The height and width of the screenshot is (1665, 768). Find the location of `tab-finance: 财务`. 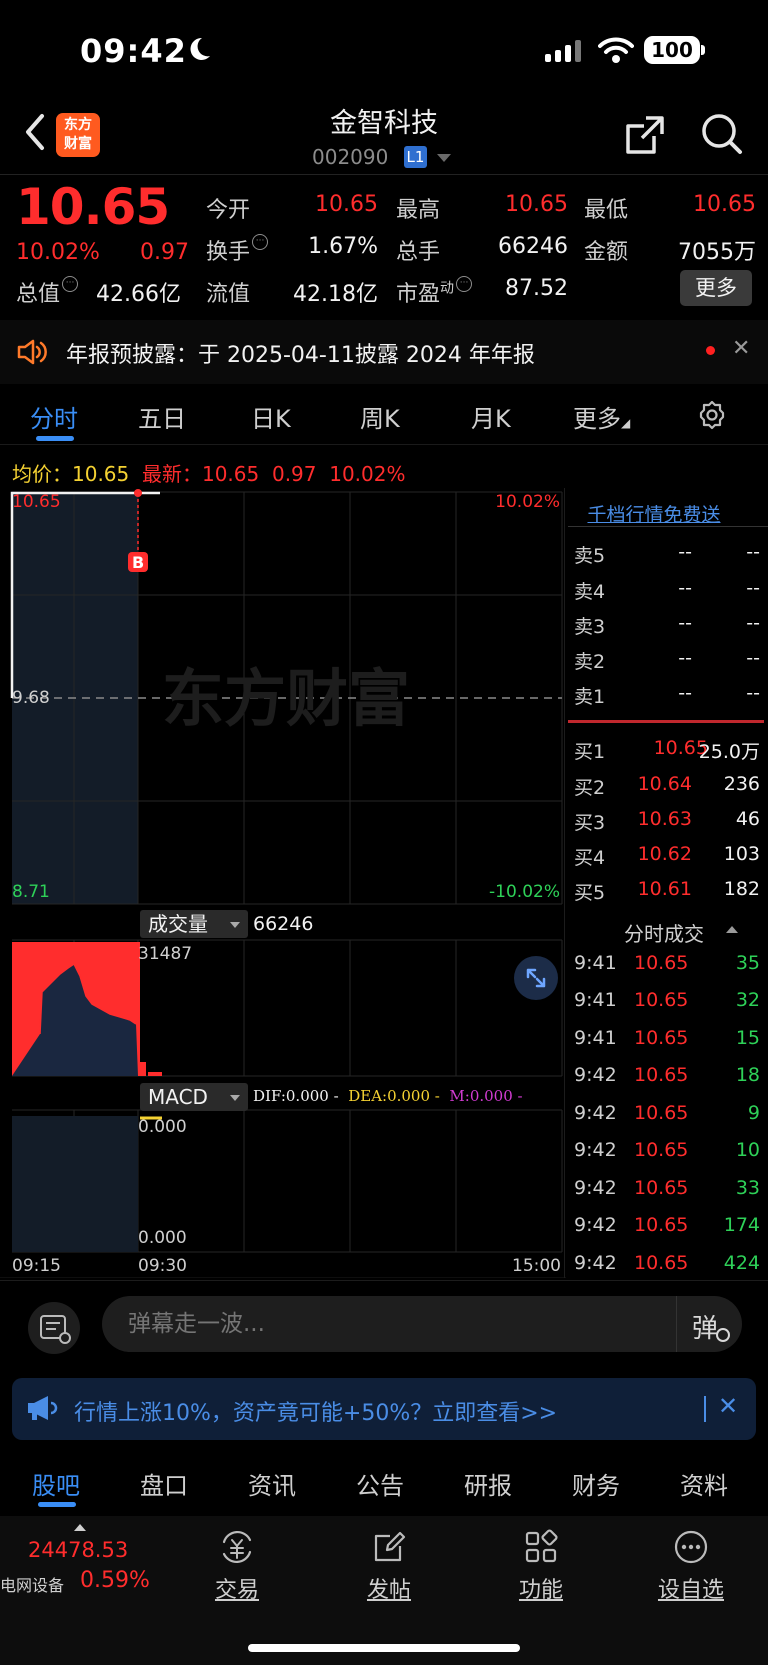

tab-finance: 财务 is located at coordinates (596, 1483).